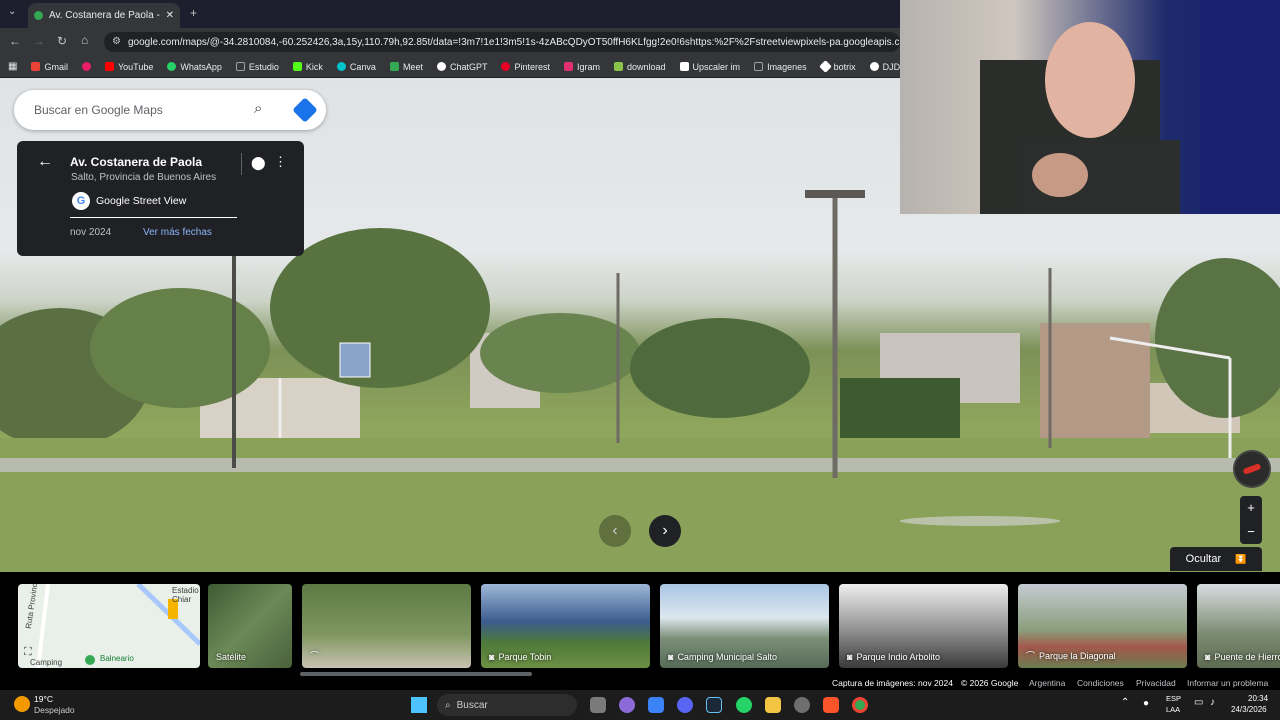 This screenshot has height=720, width=1280. What do you see at coordinates (582, 67) in the screenshot?
I see `bookmark-item: Igram` at bounding box center [582, 67].